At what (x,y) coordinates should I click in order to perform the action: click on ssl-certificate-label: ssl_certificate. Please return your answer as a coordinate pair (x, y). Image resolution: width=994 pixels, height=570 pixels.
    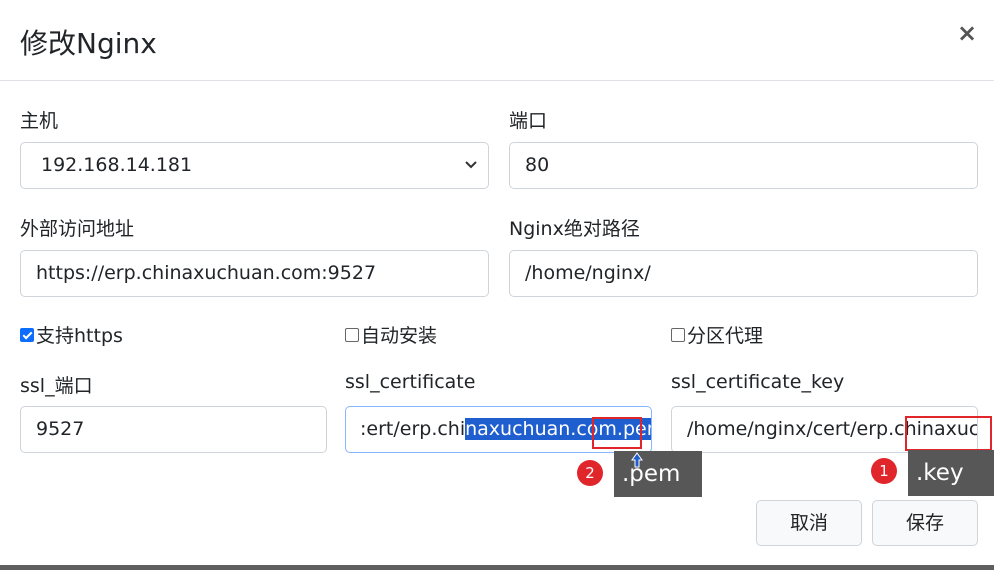
    Looking at the image, I should click on (410, 382).